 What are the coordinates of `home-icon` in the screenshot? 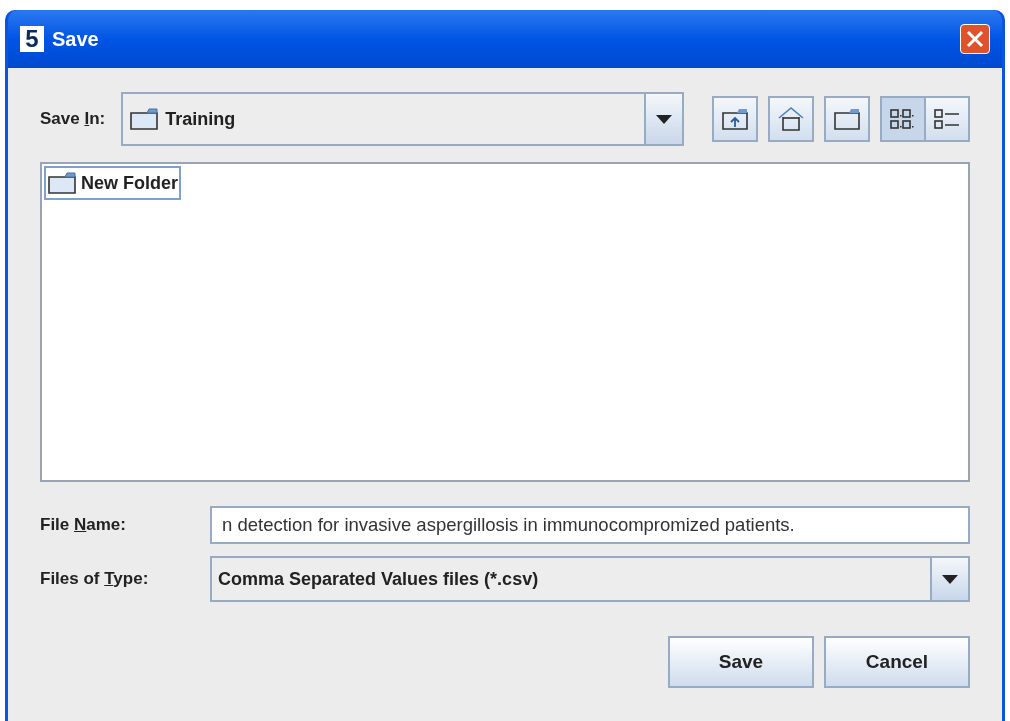 It's located at (791, 119).